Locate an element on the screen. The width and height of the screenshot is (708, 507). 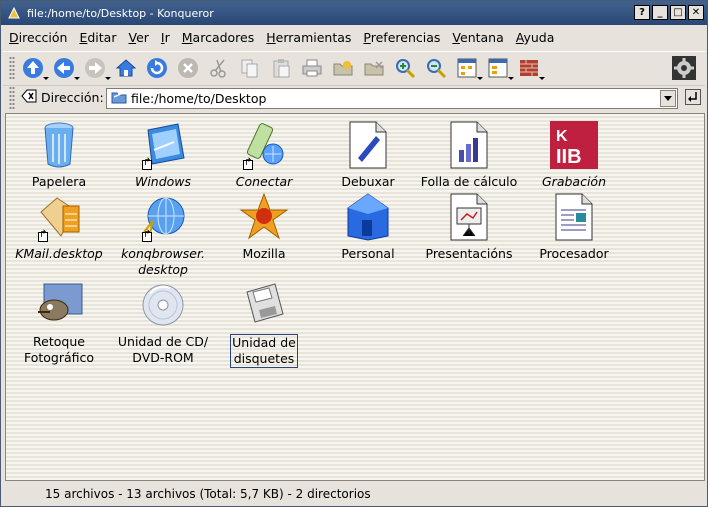
maximize-button: □ is located at coordinates (678, 12).